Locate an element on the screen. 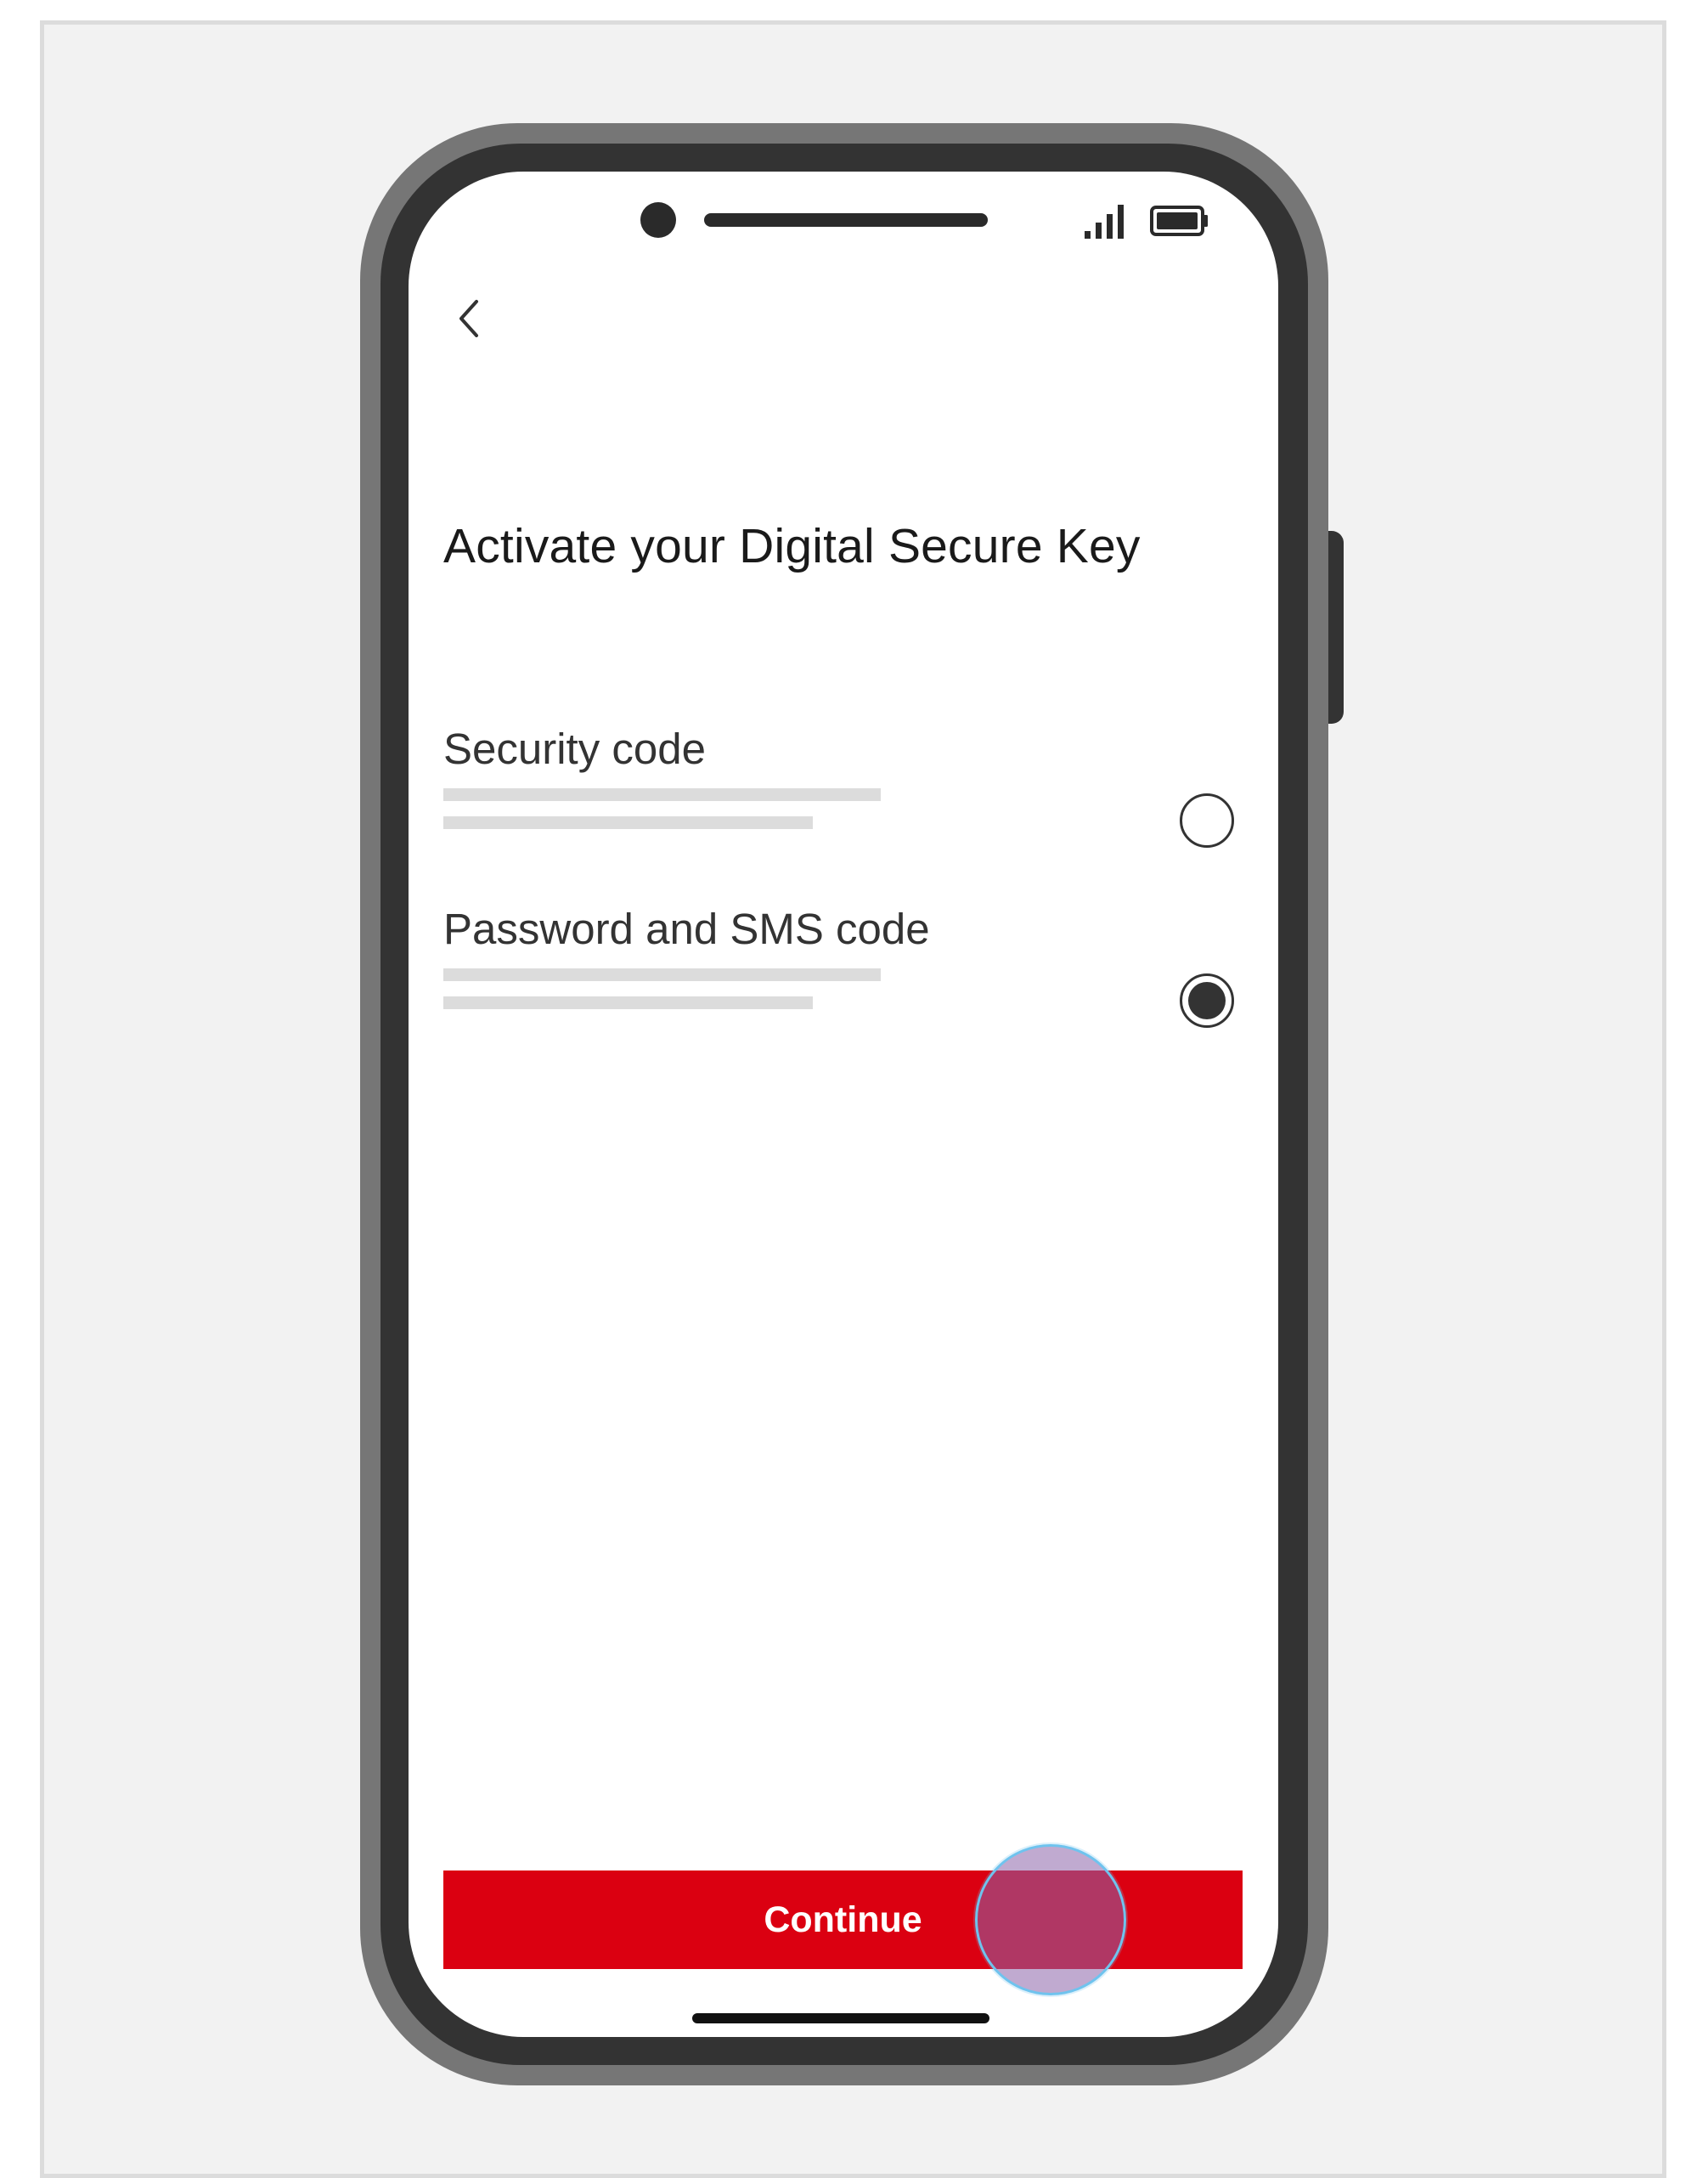  battery-icon is located at coordinates (1179, 221).